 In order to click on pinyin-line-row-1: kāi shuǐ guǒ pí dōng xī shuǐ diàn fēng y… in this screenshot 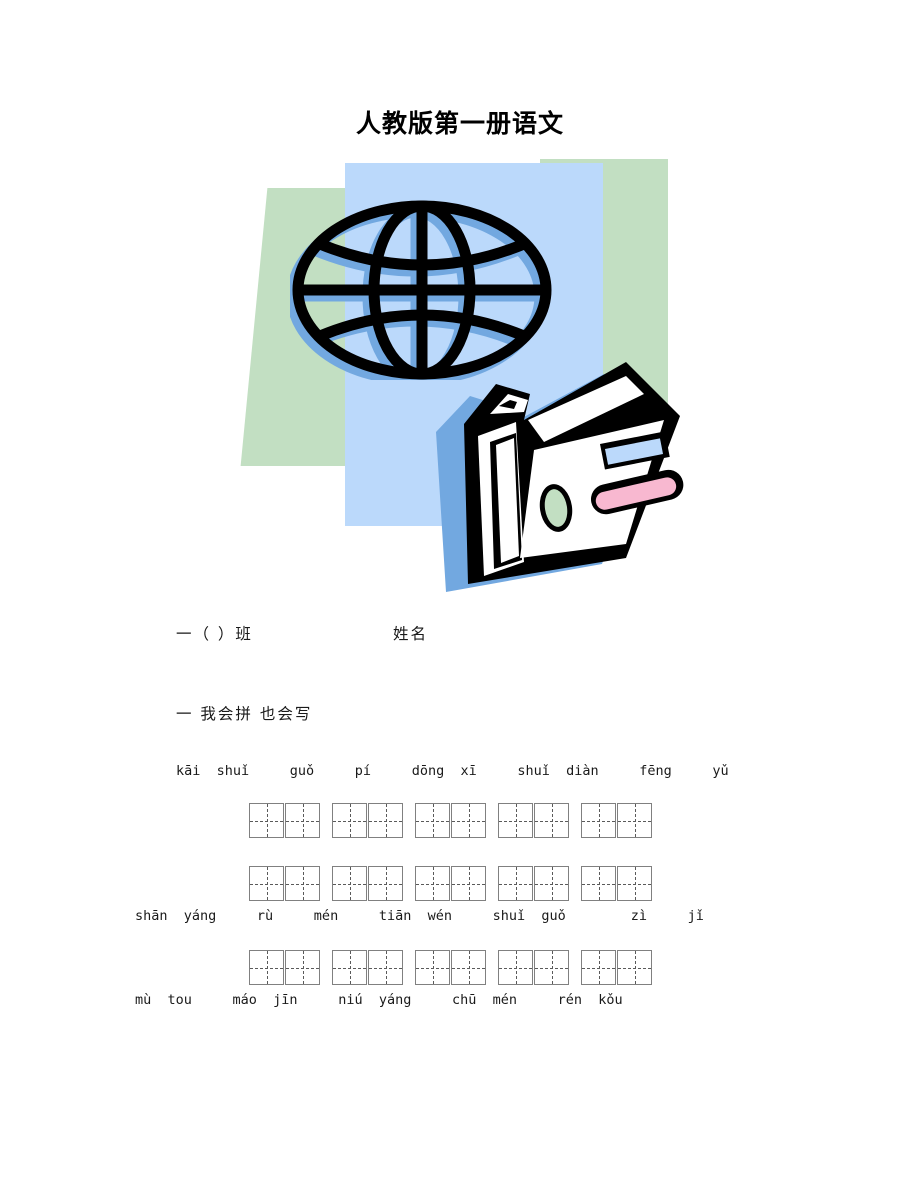, I will do `click(452, 771)`.